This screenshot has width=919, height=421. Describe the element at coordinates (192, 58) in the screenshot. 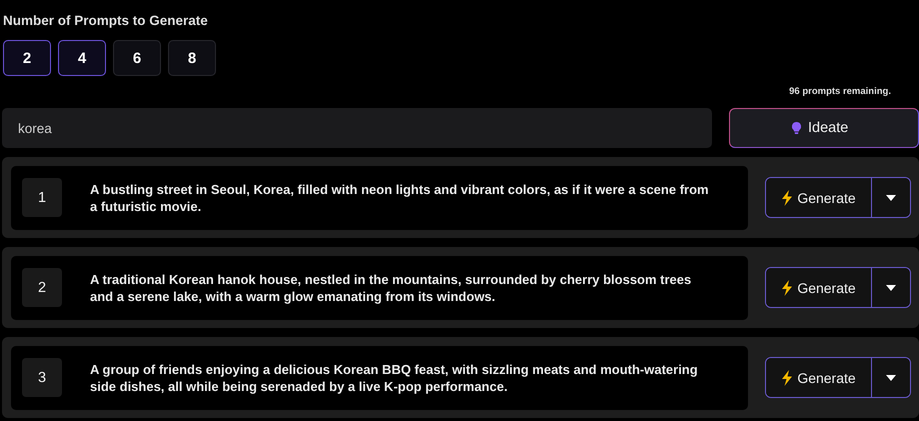

I see `count-option: 8` at that location.